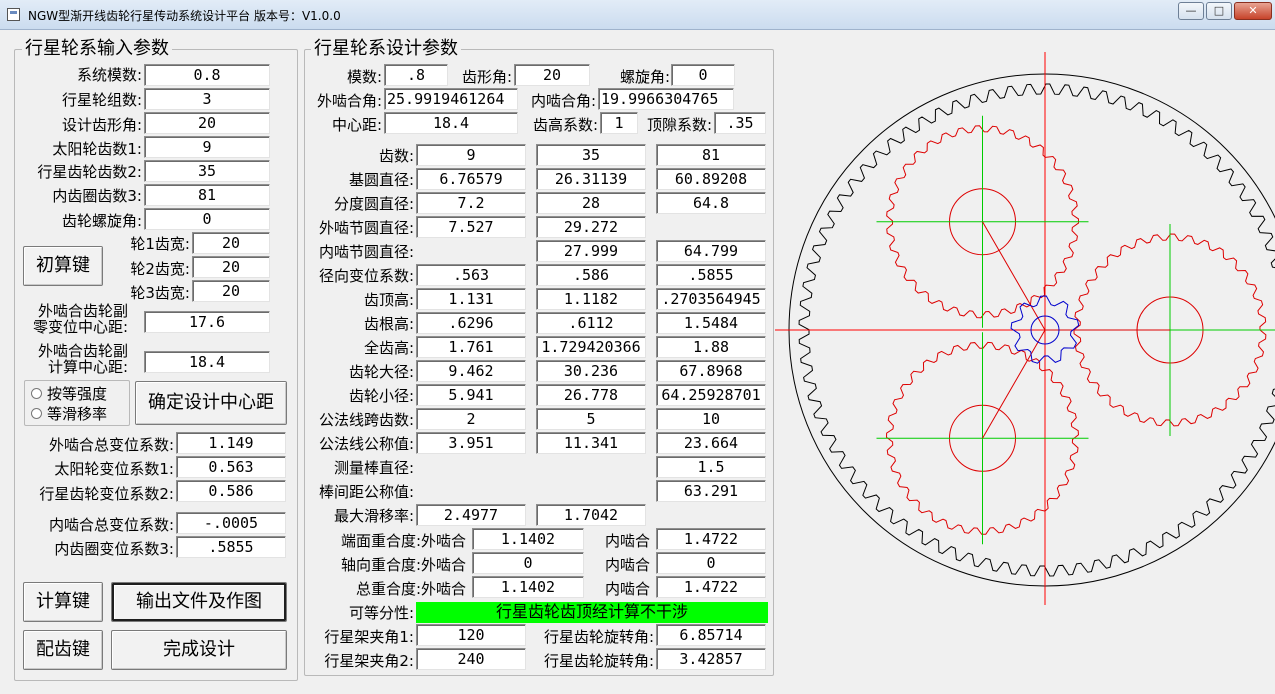 The width and height of the screenshot is (1275, 694). Describe the element at coordinates (711, 251) in the screenshot. I see `row-value-gear3: 64.799` at that location.